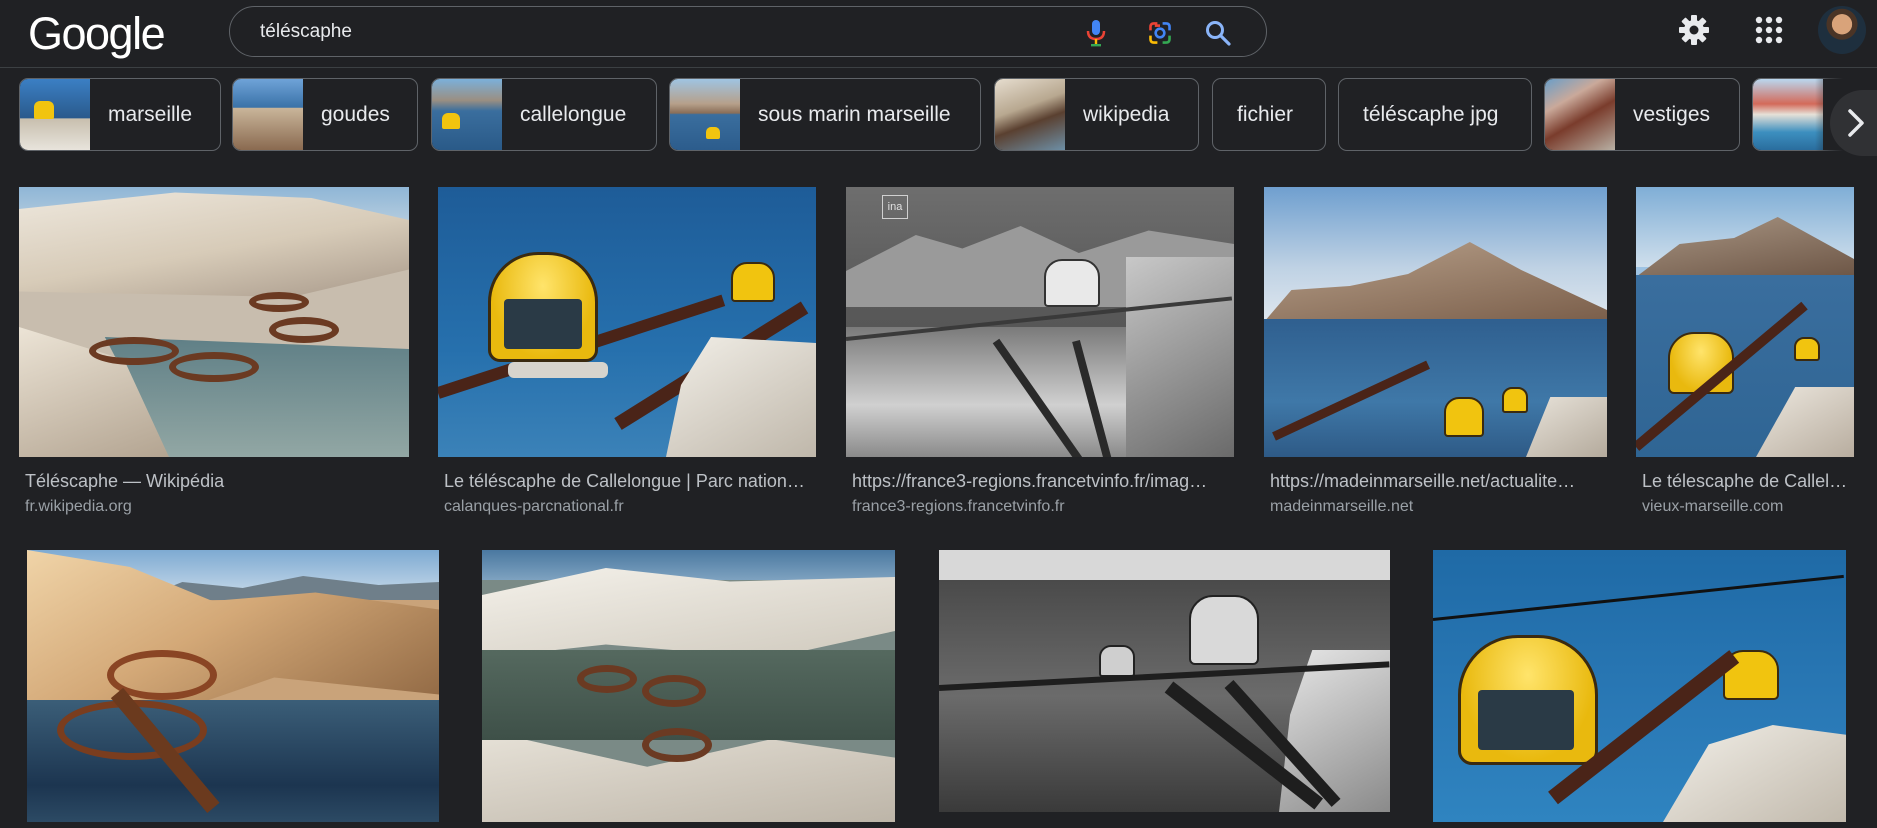 The image size is (1877, 828). Describe the element at coordinates (1431, 114) in the screenshot. I see `chip-label: téléscaphe jpg` at that location.